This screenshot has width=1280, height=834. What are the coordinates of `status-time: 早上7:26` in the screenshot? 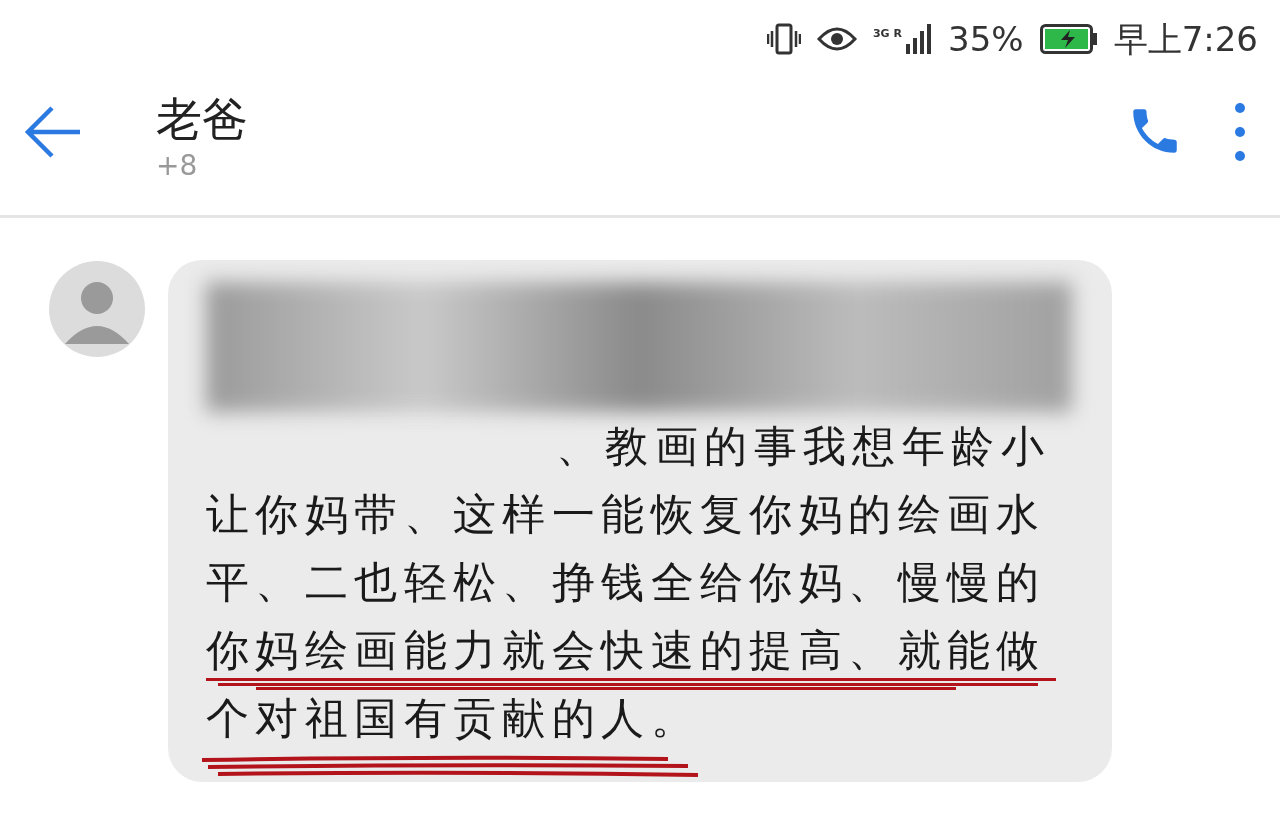 It's located at (1185, 39).